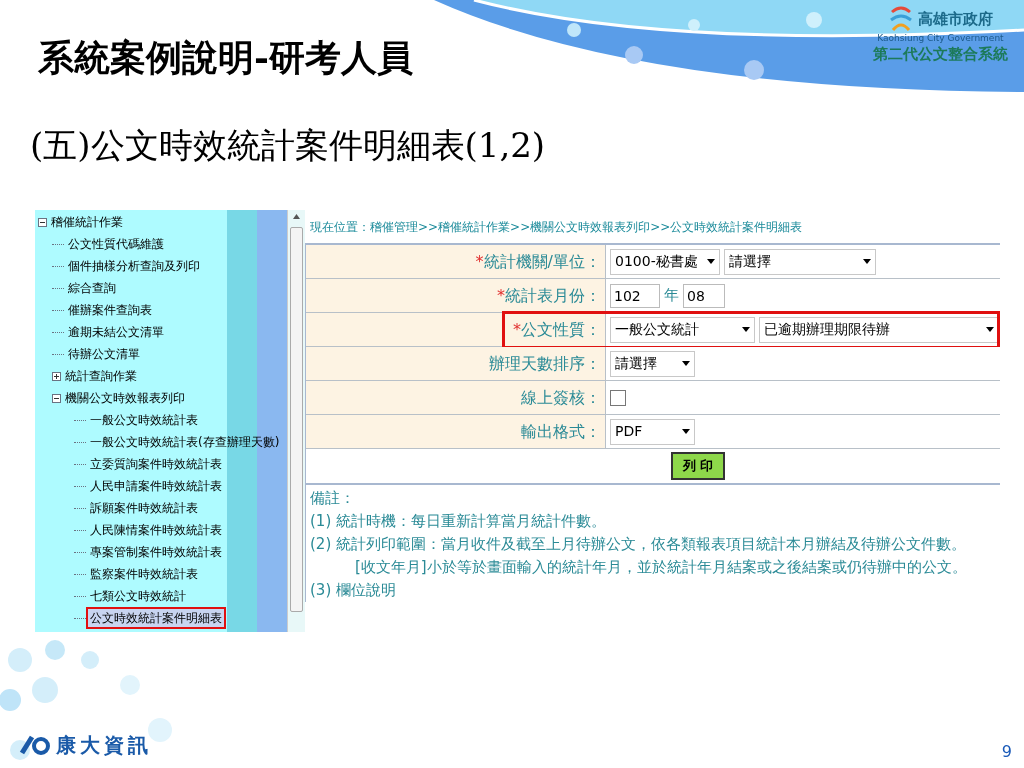 This screenshot has height=768, width=1024. What do you see at coordinates (704, 295) in the screenshot?
I see `month-field: 08` at bounding box center [704, 295].